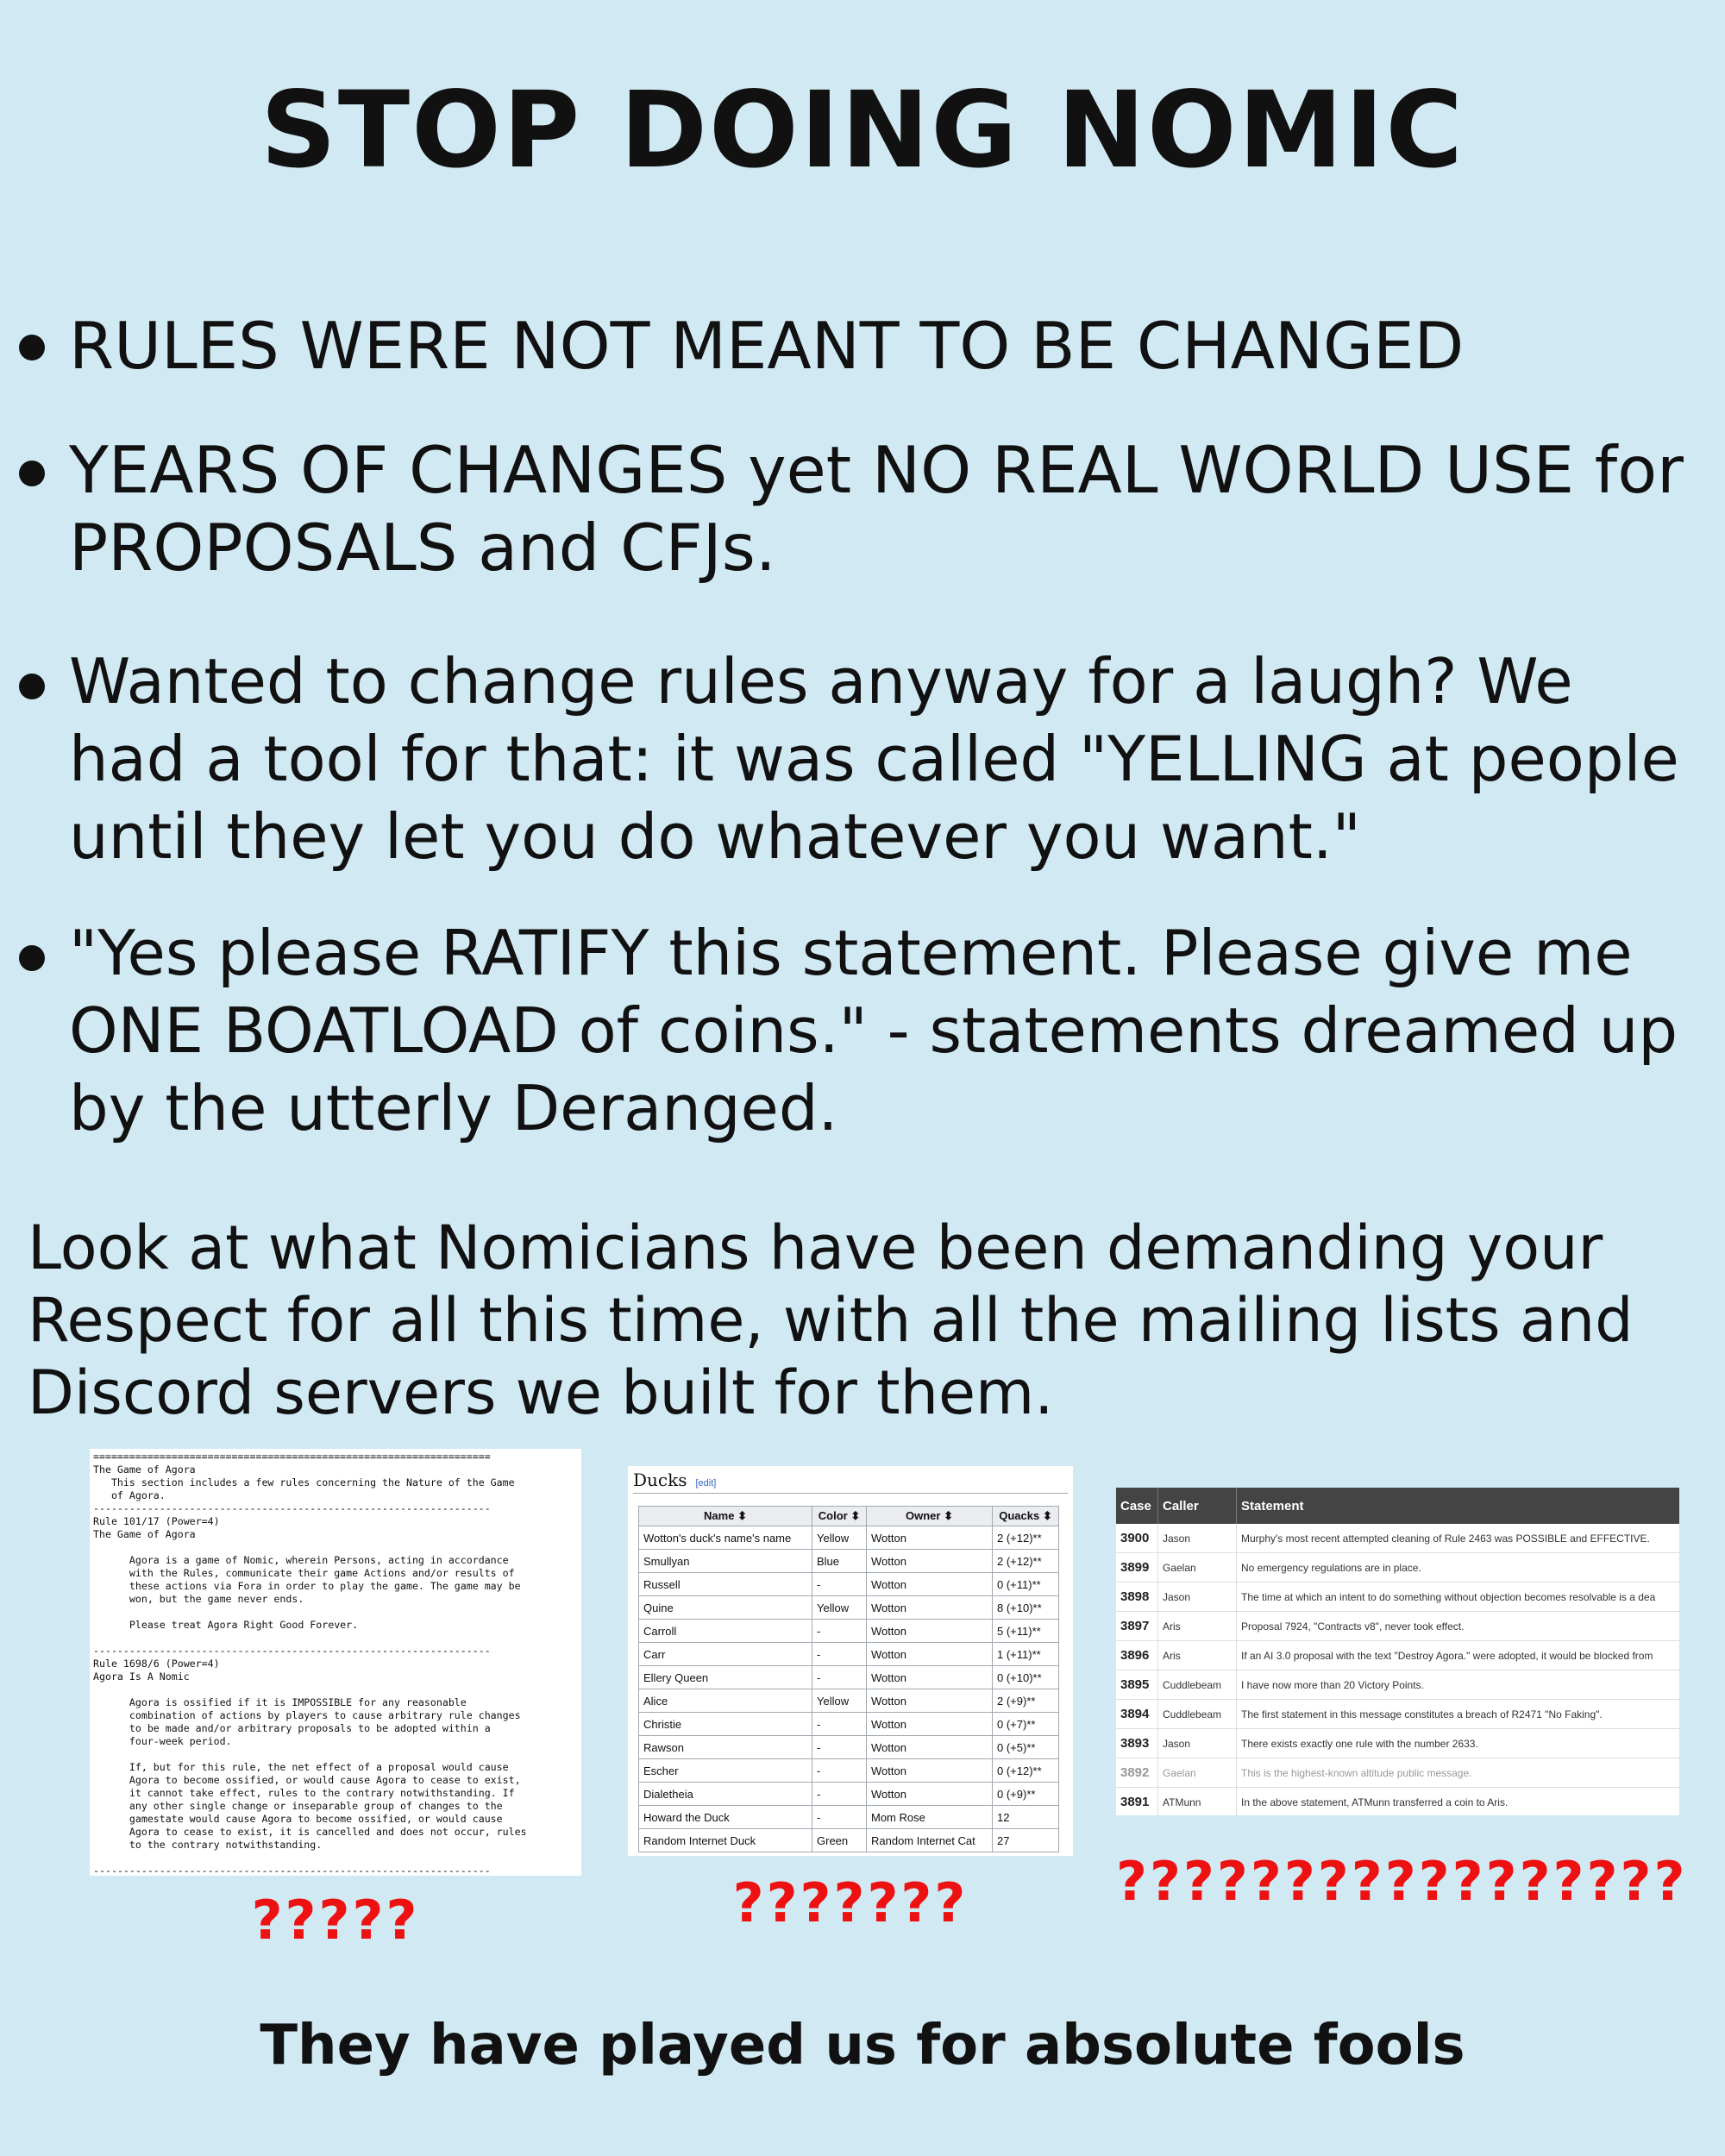  I want to click on table-row: Christie - Wotton 0 (+7)**, so click(848, 1724).